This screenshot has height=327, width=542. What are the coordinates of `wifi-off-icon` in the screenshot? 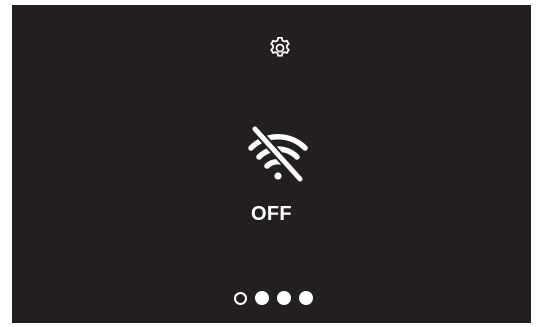 It's located at (278, 154).